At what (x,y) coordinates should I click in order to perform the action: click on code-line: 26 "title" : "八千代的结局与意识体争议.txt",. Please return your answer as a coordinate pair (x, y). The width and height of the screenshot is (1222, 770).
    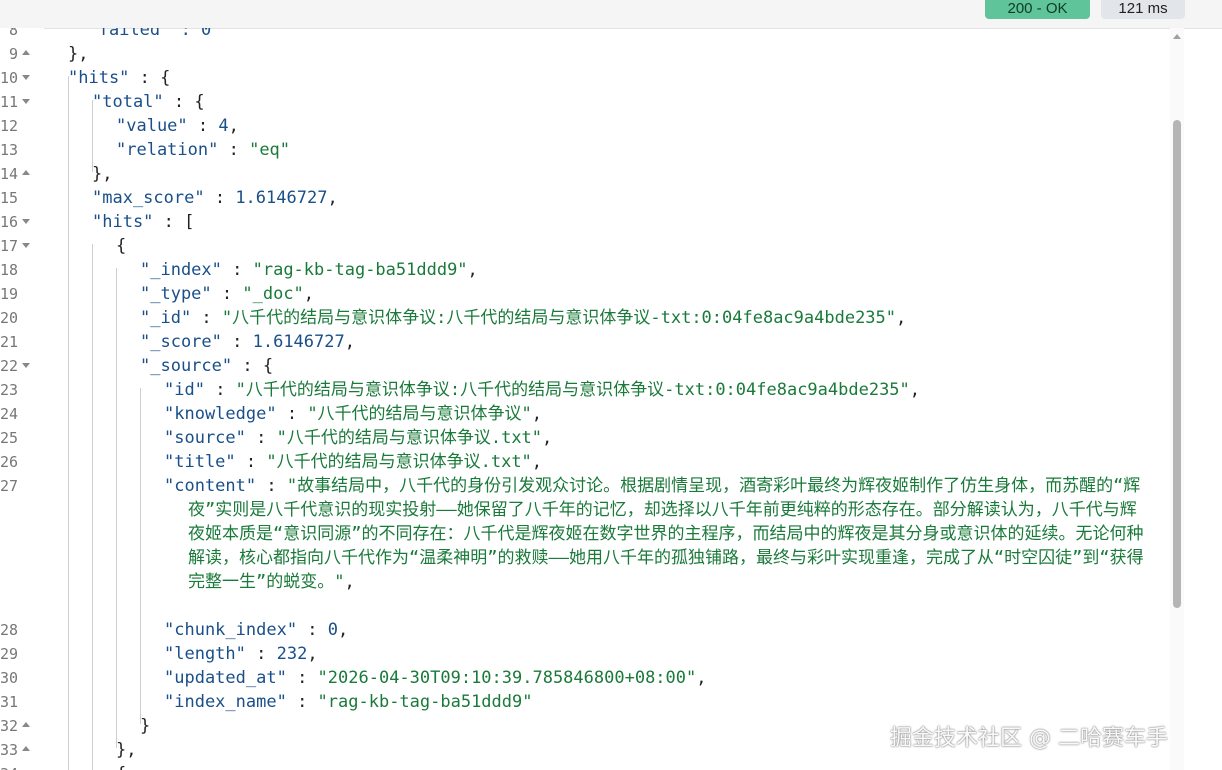
    Looking at the image, I should click on (585, 462).